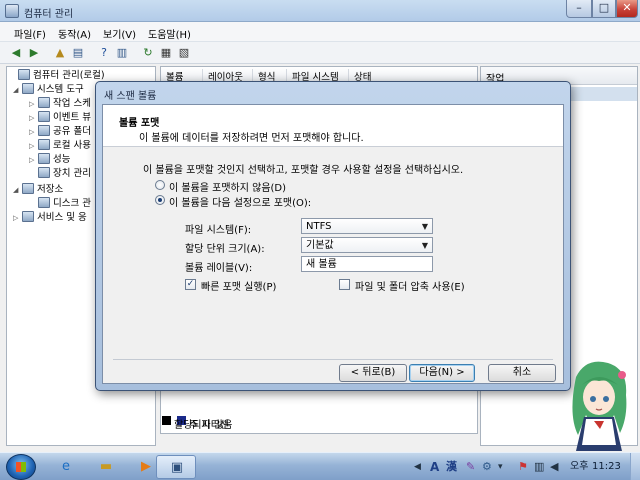 This screenshot has height=480, width=640. Describe the element at coordinates (451, 466) in the screenshot. I see `ime-hanja-indicator: 漢` at that location.